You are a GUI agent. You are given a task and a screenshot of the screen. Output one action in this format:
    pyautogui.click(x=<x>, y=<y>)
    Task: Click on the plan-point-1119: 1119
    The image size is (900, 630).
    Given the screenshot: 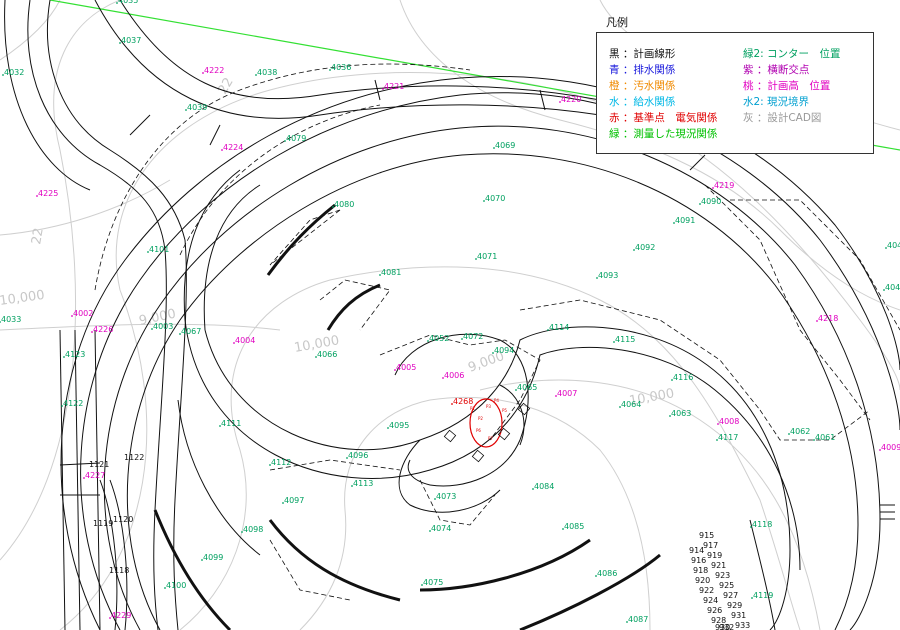 What is the action you would take?
    pyautogui.click(x=103, y=523)
    